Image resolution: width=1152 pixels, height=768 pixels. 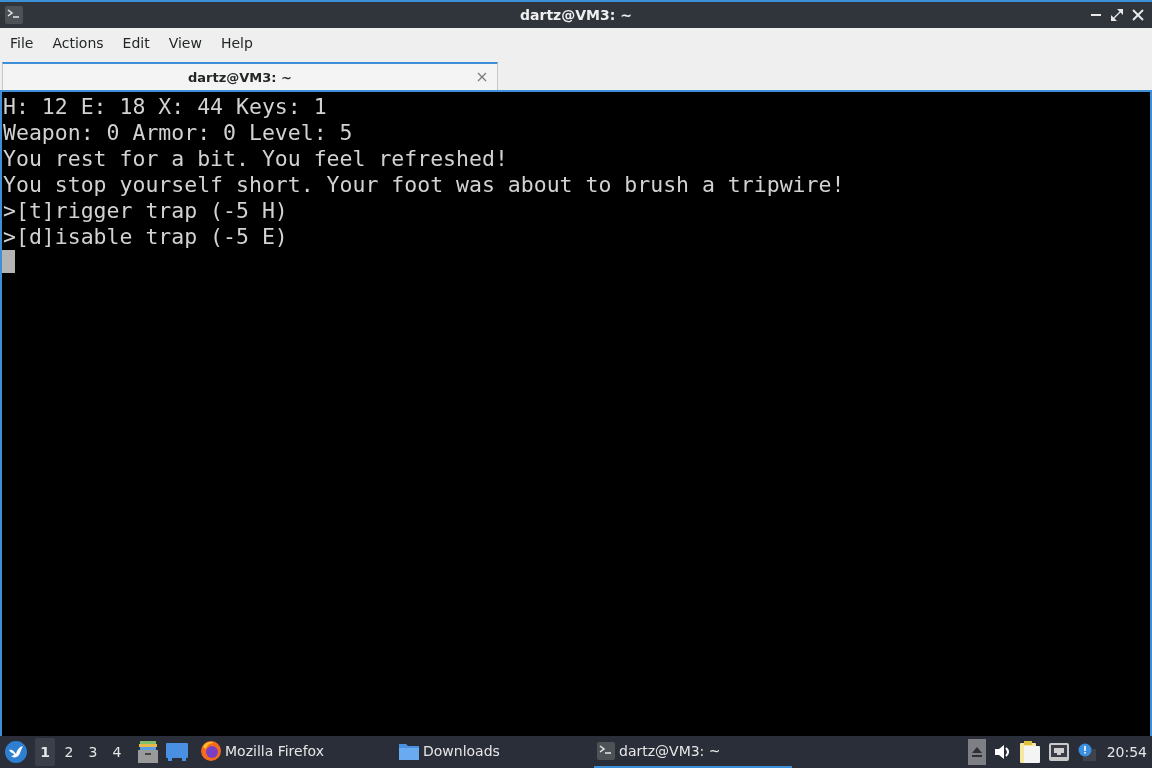 What do you see at coordinates (1029, 752) in the screenshot?
I see `clipboard-icon` at bounding box center [1029, 752].